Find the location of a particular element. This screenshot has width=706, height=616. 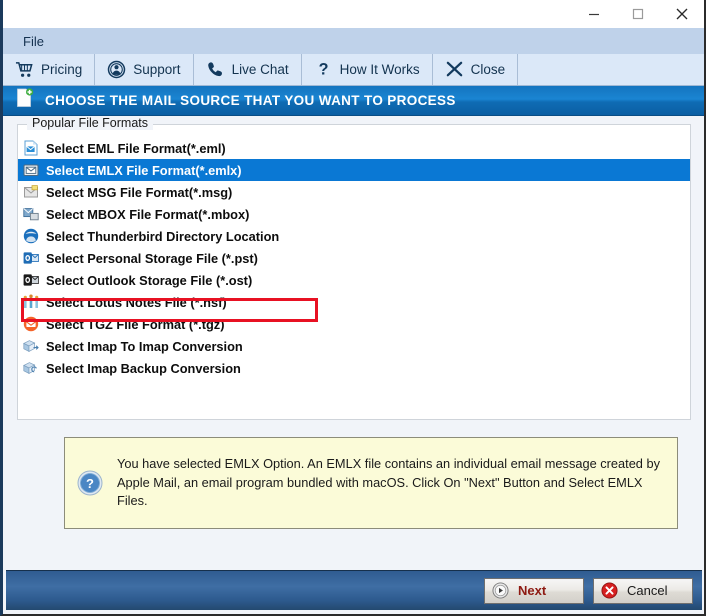

toolbar-label-live-chat: Live Chat is located at coordinates (260, 69).